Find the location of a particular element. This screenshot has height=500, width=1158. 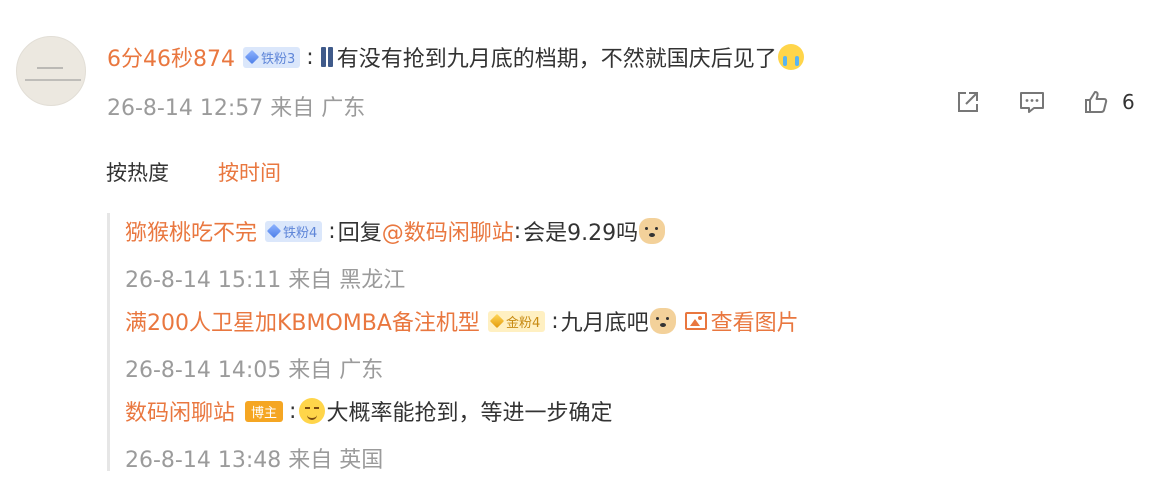

reply-meta: 26-8-14 15:11 来自 黑龙江 is located at coordinates (265, 278).